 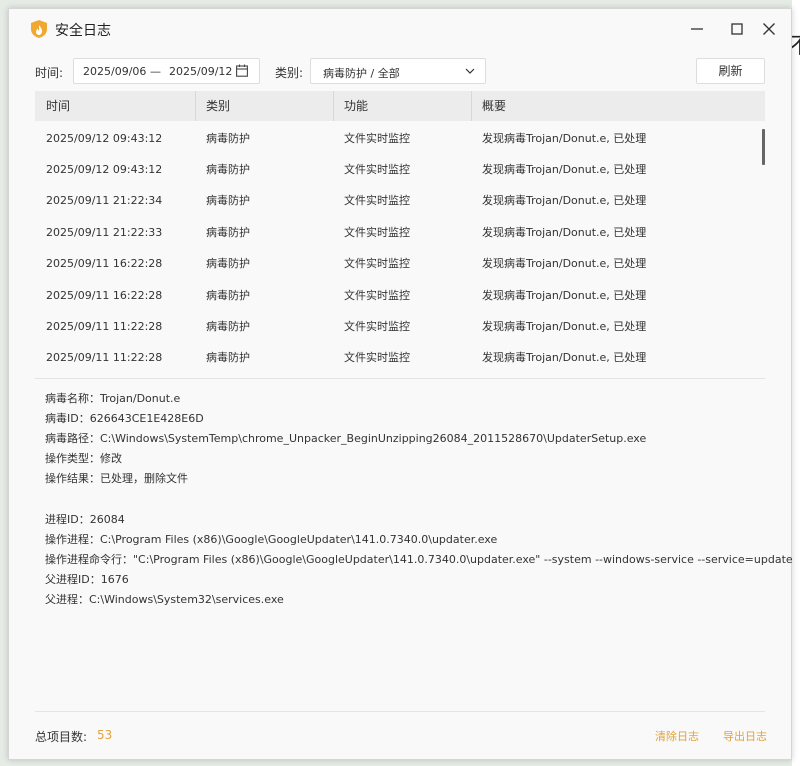 I want to click on fire-shield-icon, so click(x=39, y=29).